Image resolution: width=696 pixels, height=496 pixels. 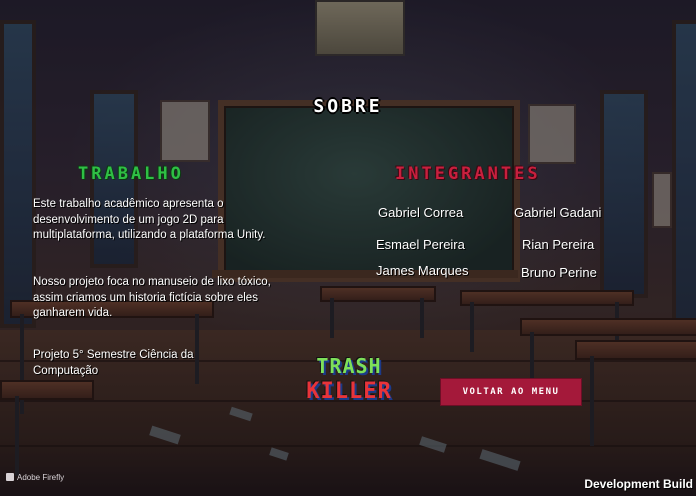 What do you see at coordinates (349, 366) in the screenshot?
I see `logo-line-trash: TRASH` at bounding box center [349, 366].